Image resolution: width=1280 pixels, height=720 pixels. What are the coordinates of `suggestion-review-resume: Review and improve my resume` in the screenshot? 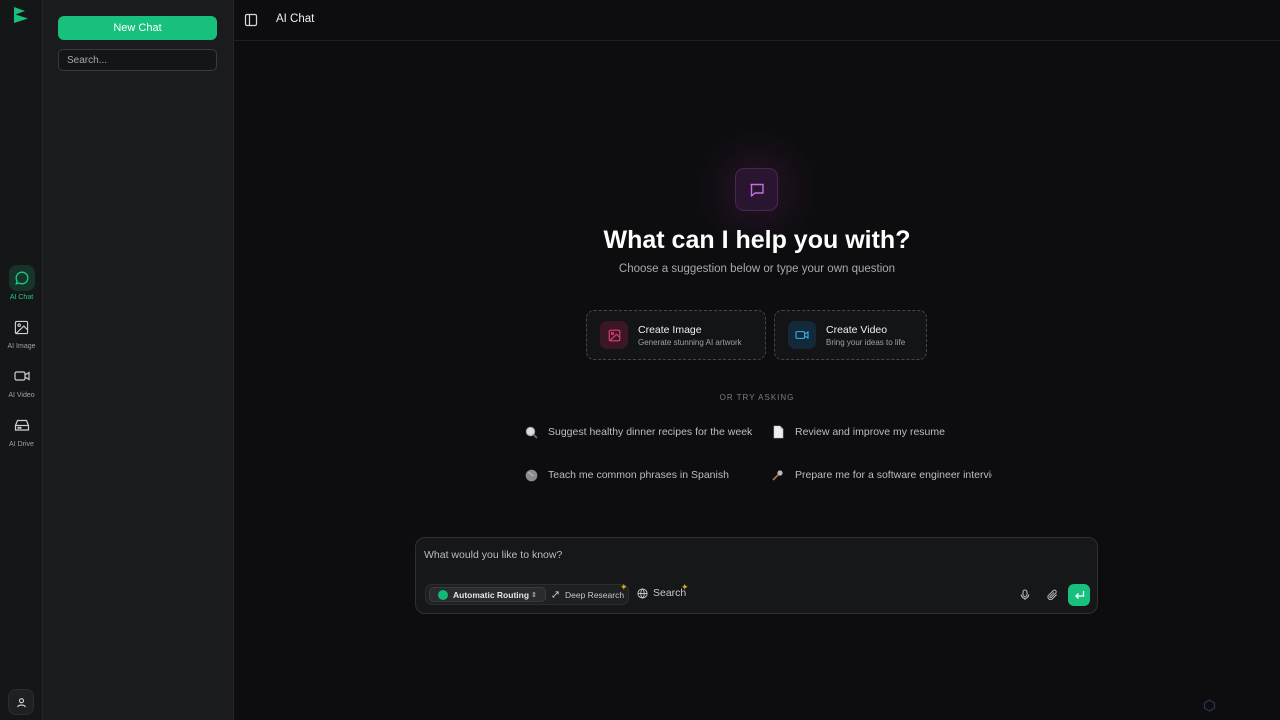 It's located at (858, 432).